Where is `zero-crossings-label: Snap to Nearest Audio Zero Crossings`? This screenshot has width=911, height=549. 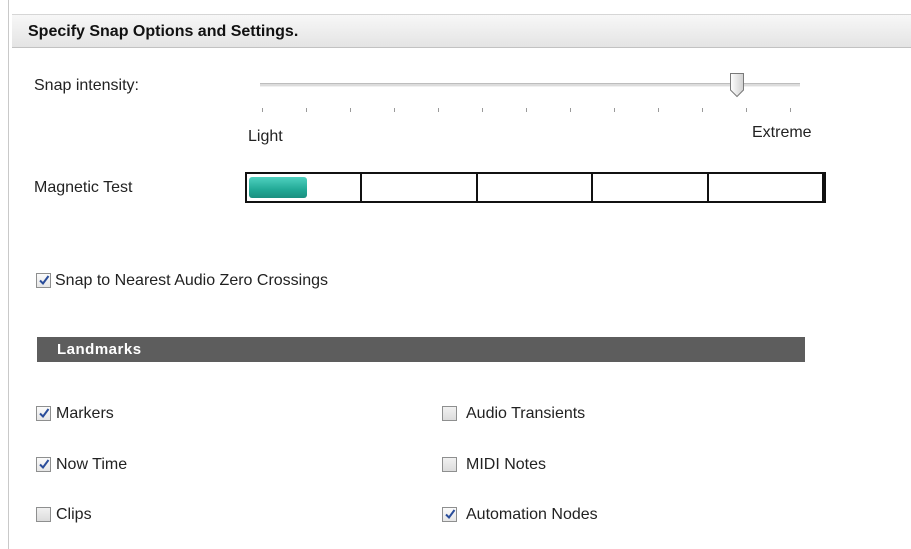 zero-crossings-label: Snap to Nearest Audio Zero Crossings is located at coordinates (192, 280).